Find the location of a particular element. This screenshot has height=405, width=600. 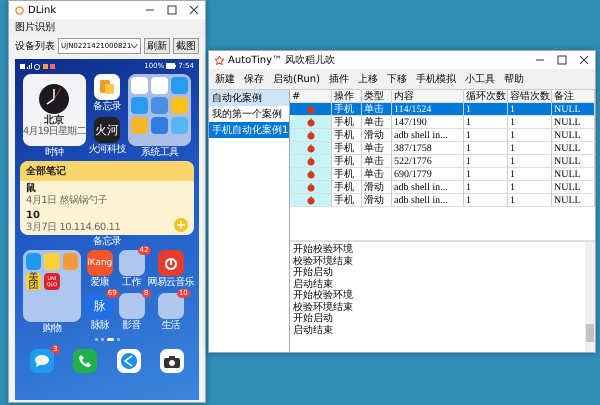

clock-widget: 北京 4月19日星期二 is located at coordinates (54, 110).